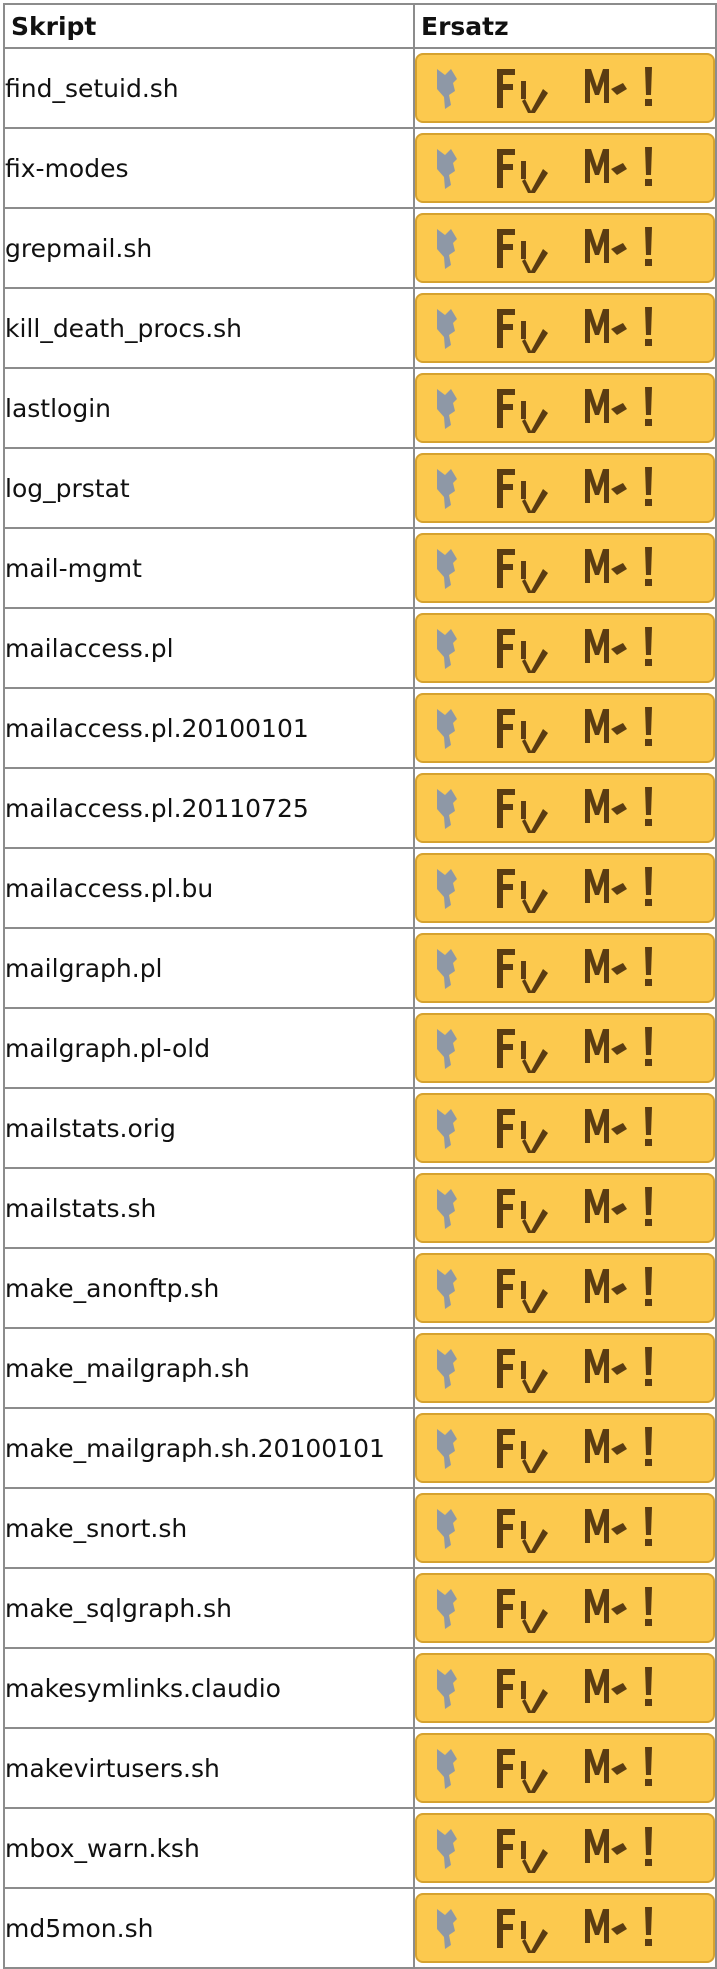 The height and width of the screenshot is (1969, 717). What do you see at coordinates (209, 568) in the screenshot?
I see `script-name: mail-mgmt` at bounding box center [209, 568].